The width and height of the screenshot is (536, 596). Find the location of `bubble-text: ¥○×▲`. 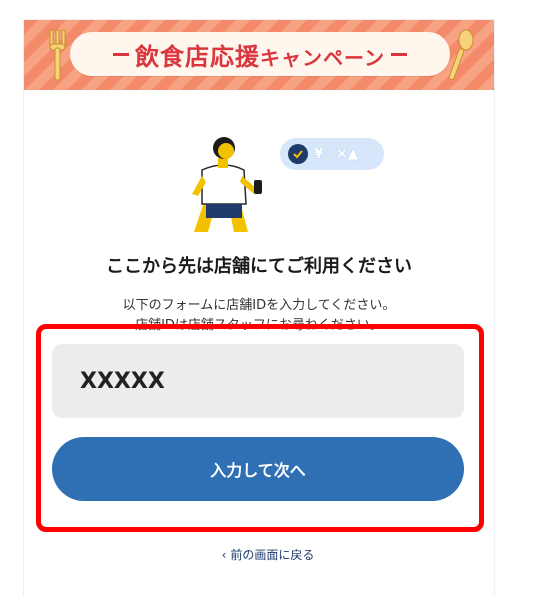

bubble-text: ¥○×▲ is located at coordinates (336, 154).